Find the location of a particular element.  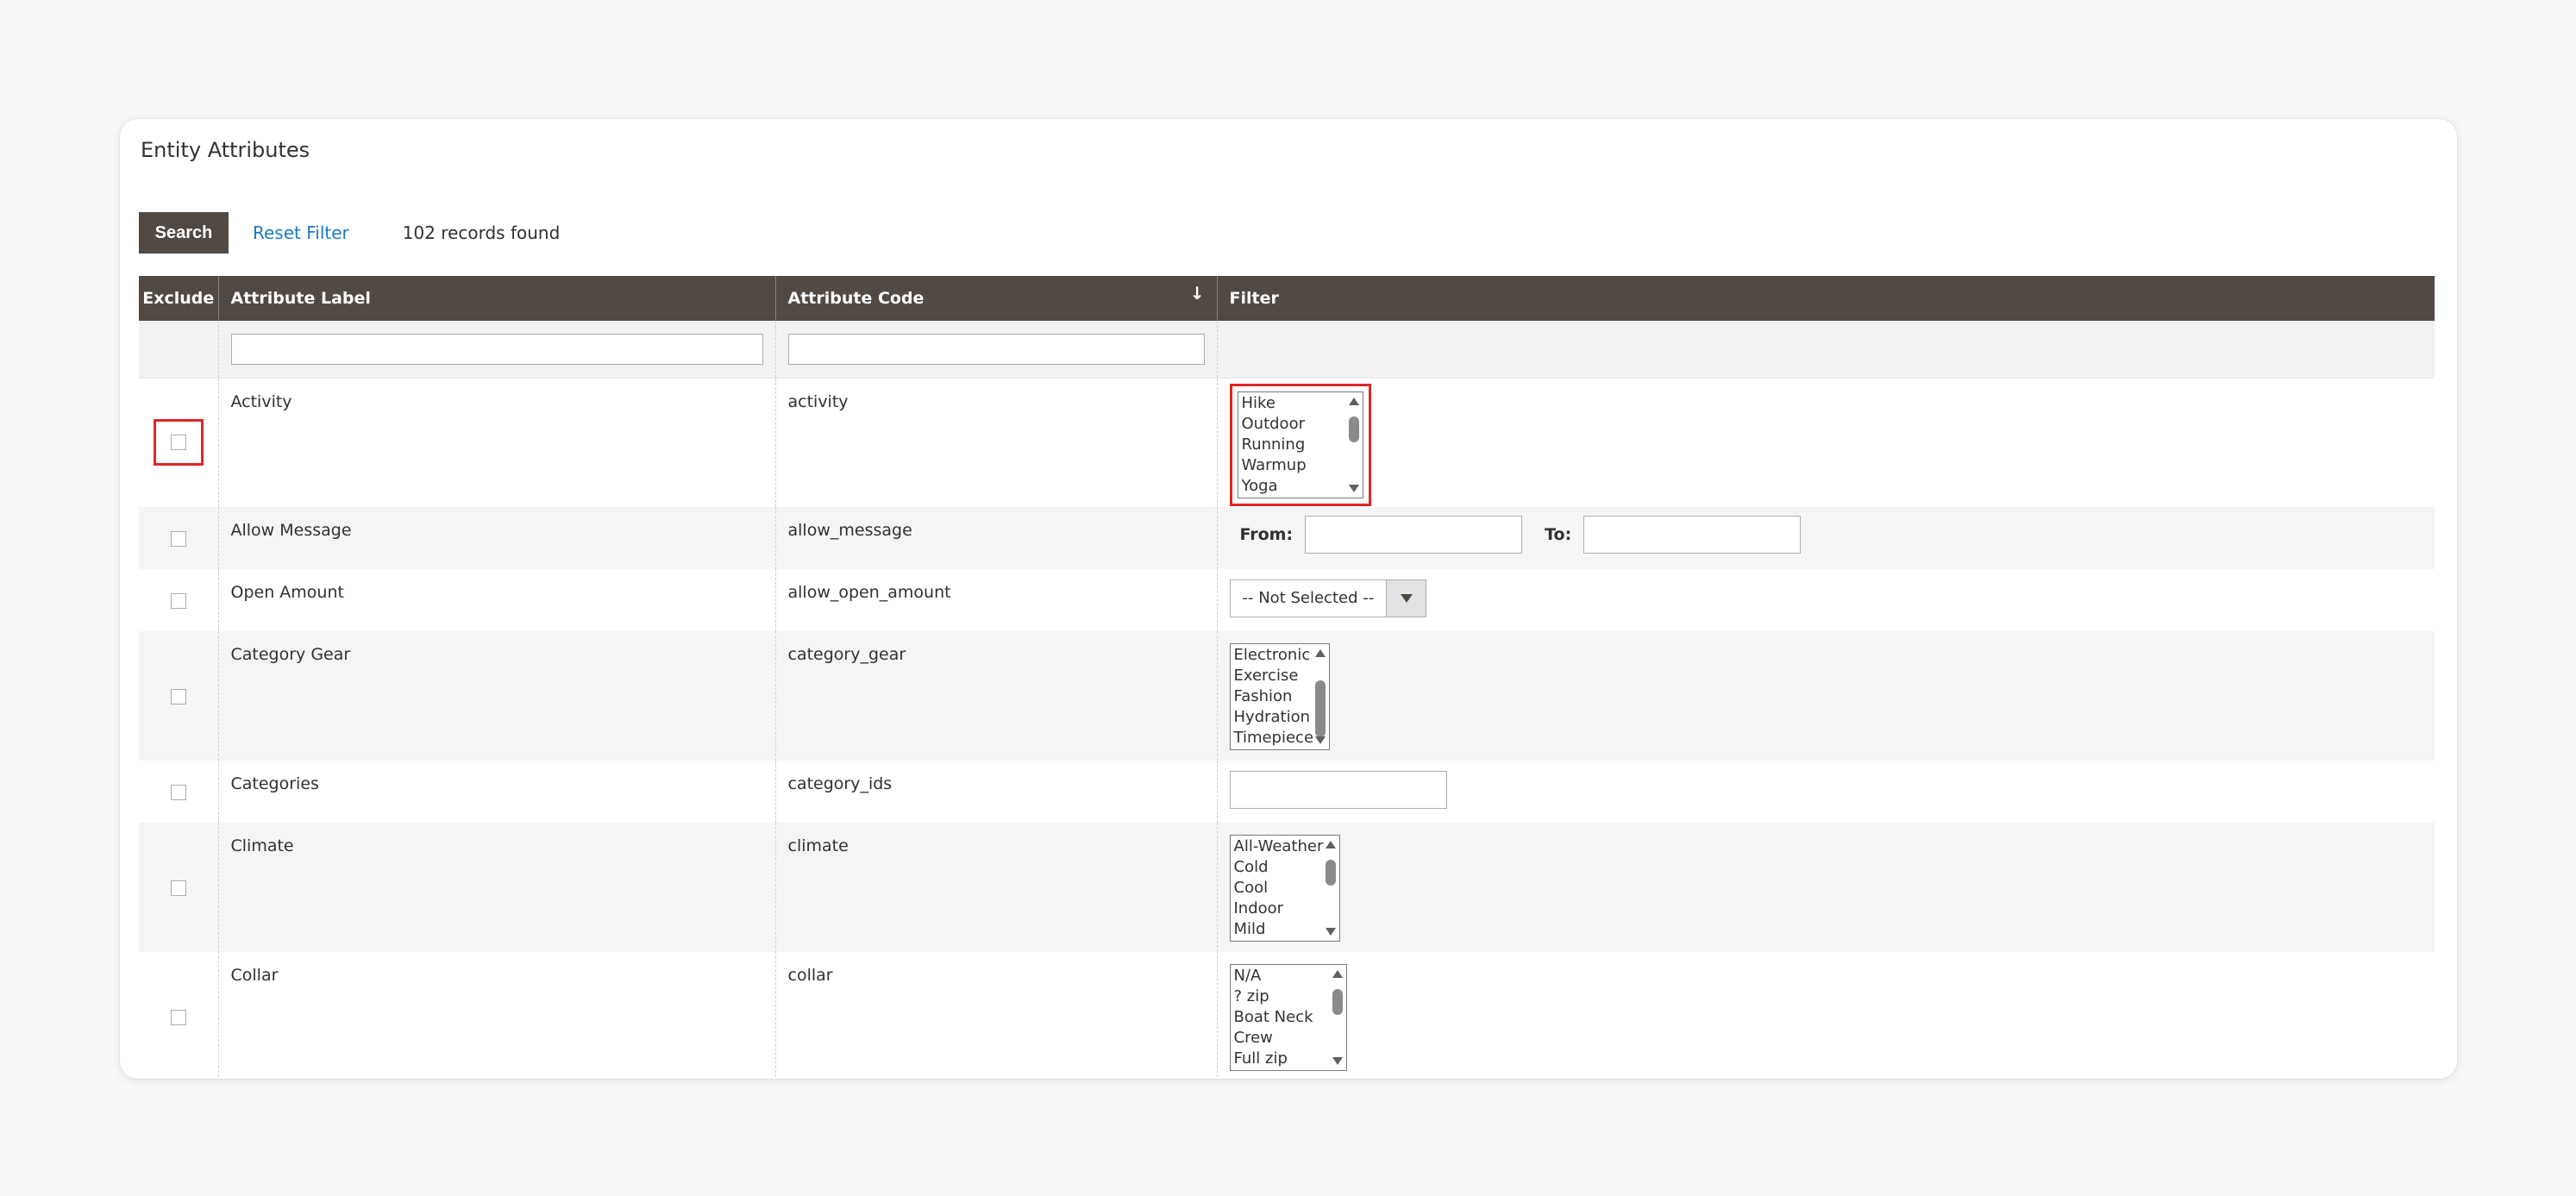

filter-label-cell is located at coordinates (496, 350).